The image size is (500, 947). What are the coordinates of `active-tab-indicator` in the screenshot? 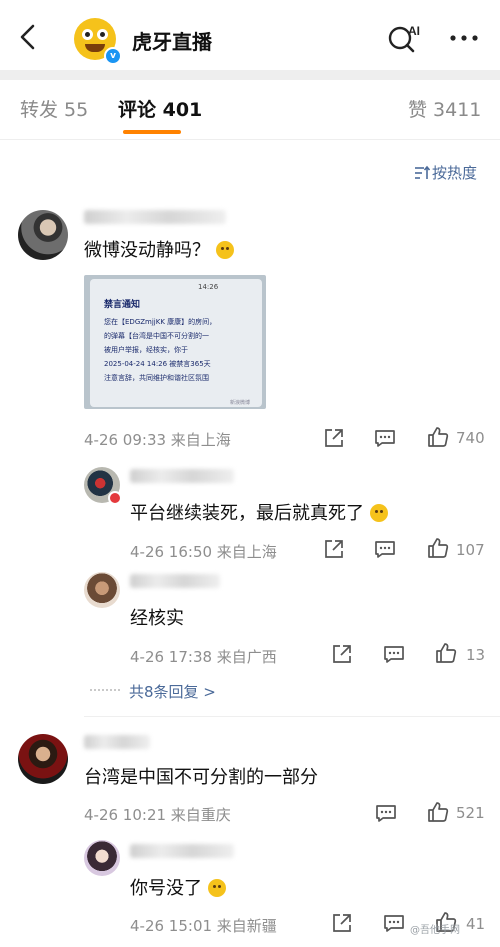 It's located at (152, 132).